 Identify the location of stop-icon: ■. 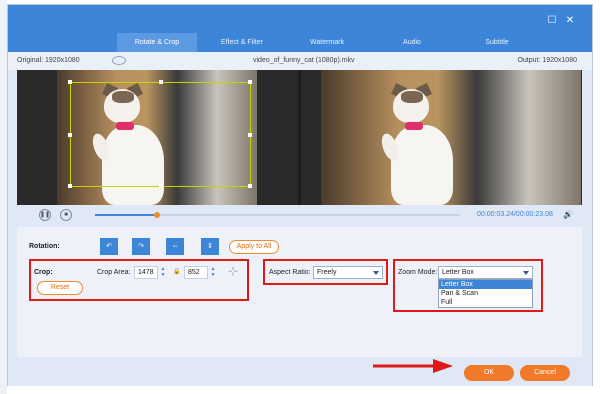
(66, 215).